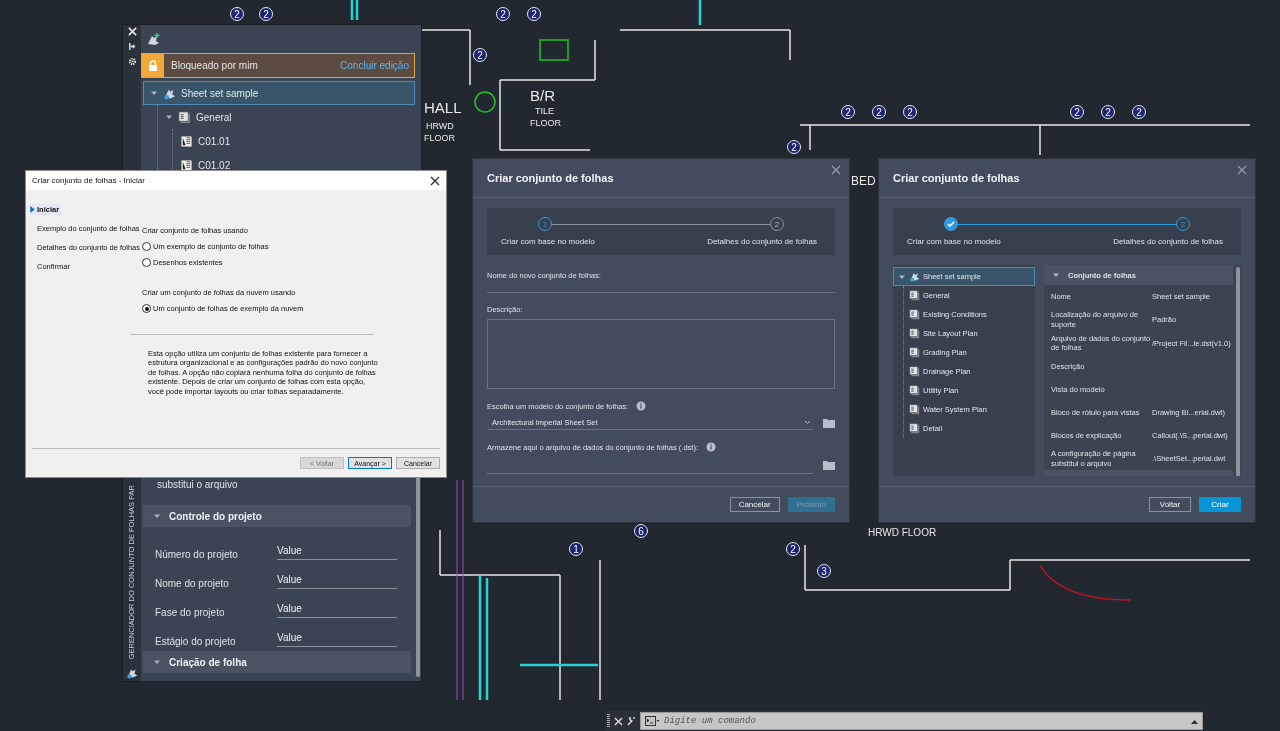  What do you see at coordinates (132, 46) in the screenshot?
I see `pin-icon` at bounding box center [132, 46].